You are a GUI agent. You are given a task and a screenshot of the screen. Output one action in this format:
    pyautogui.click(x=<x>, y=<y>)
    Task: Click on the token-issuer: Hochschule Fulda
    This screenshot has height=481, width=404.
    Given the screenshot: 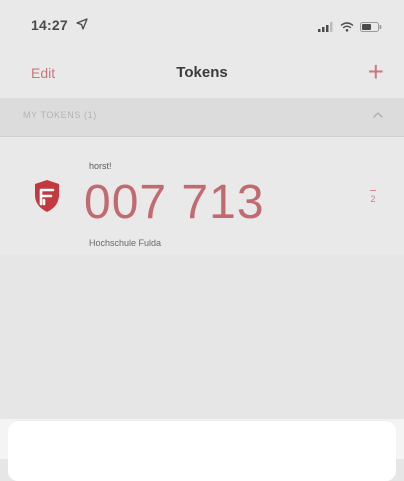 What is the action you would take?
    pyautogui.click(x=125, y=243)
    